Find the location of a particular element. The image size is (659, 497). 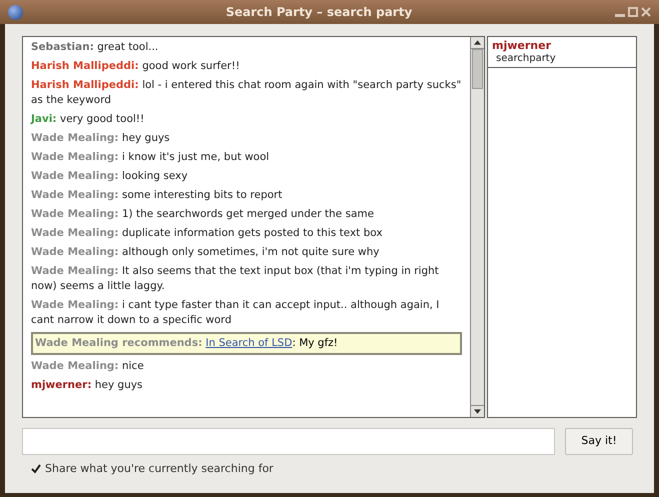

chat-message: Harish Mallipeddi: lol - i entered this chat room again with "search party sucks" as the keyword is located at coordinates (246, 93).